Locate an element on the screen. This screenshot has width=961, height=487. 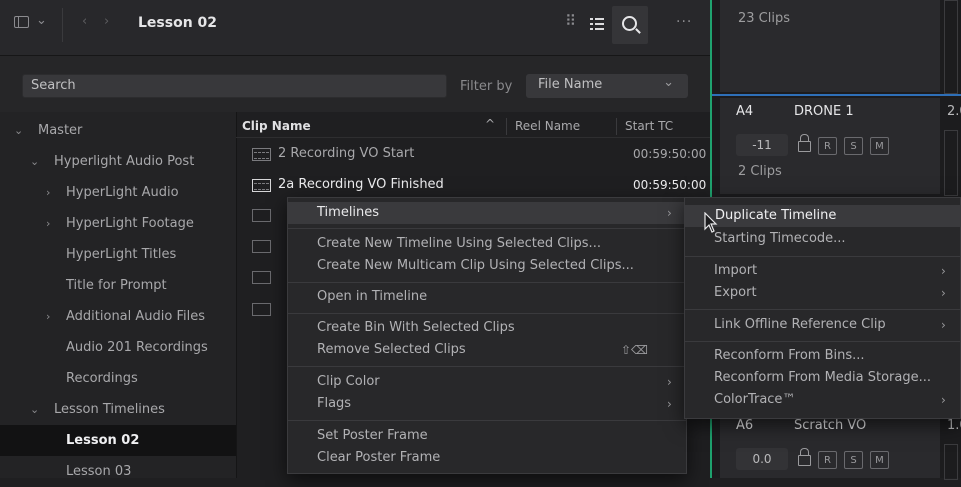
sidebar-item-additional-audio-files: › Additional Audio Files is located at coordinates (118, 316).